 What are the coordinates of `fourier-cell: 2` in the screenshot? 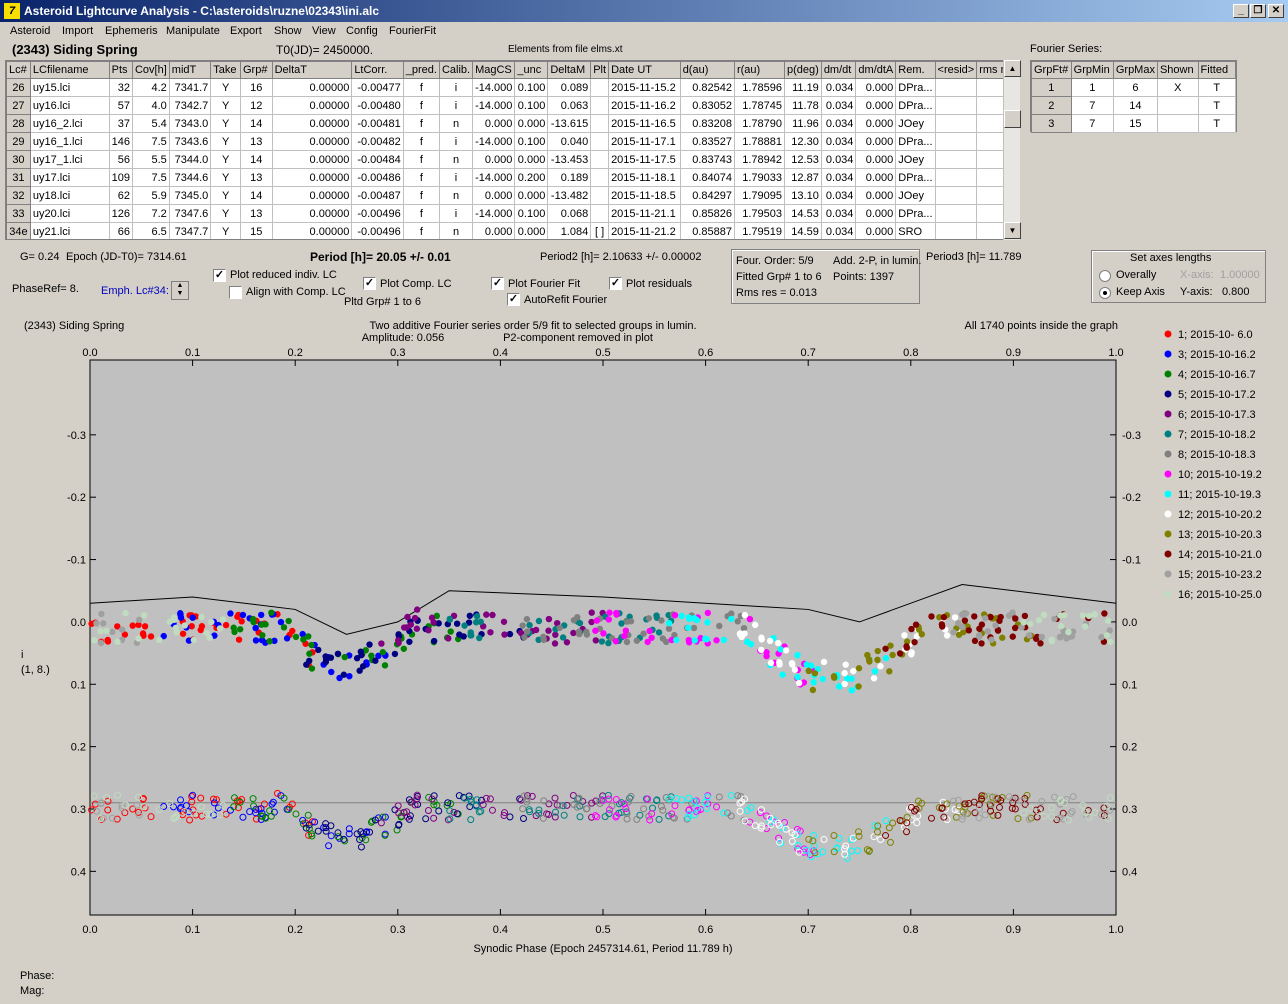 It's located at (1051, 105).